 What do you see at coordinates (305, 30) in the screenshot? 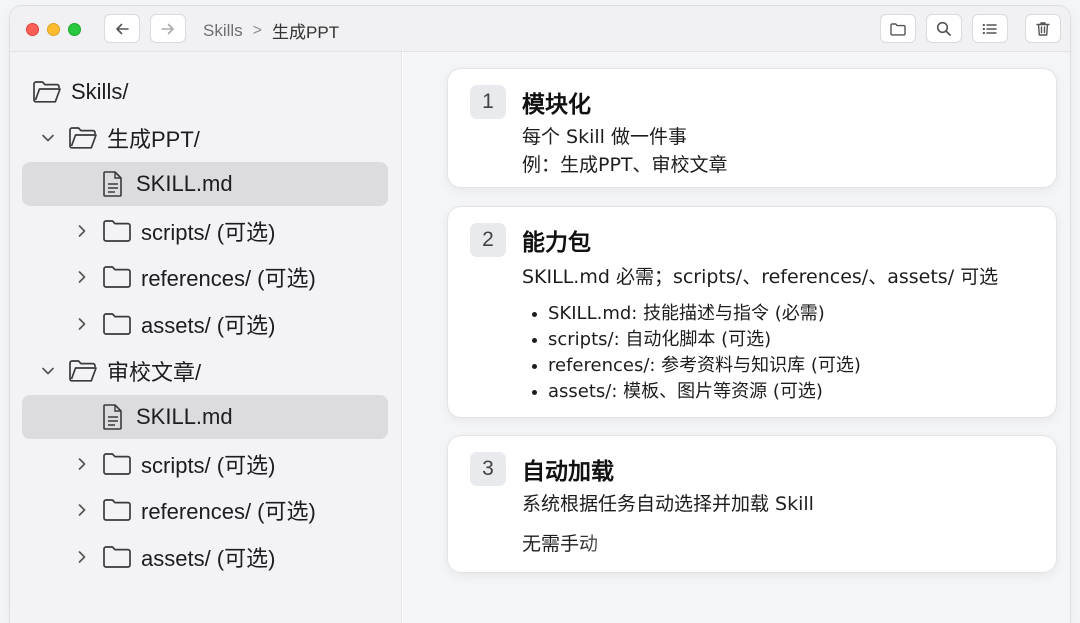
I see `breadcrumb-item-current: 生成PPT` at bounding box center [305, 30].